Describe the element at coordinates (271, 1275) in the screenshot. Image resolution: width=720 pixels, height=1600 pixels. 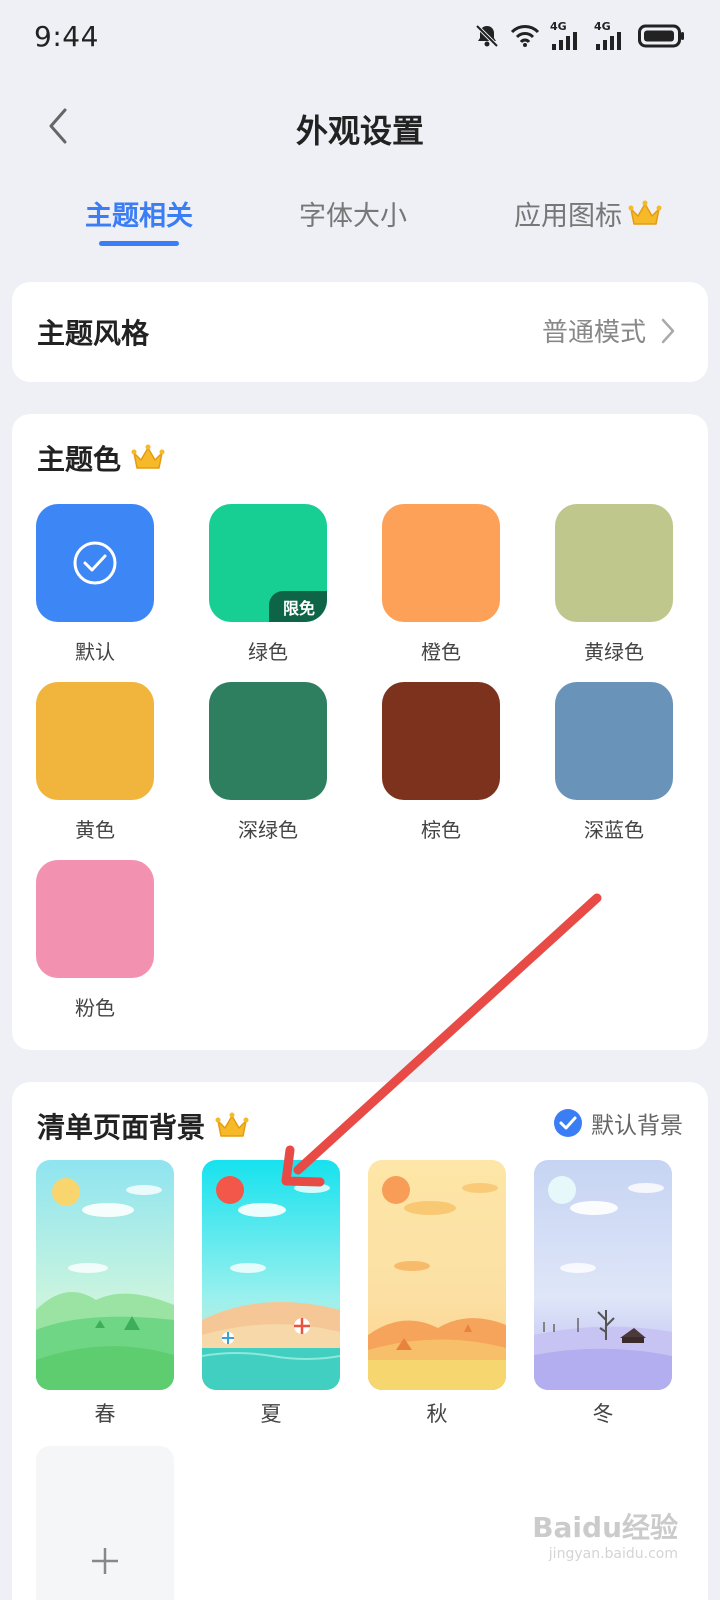
I see `summer-beach-image` at that location.